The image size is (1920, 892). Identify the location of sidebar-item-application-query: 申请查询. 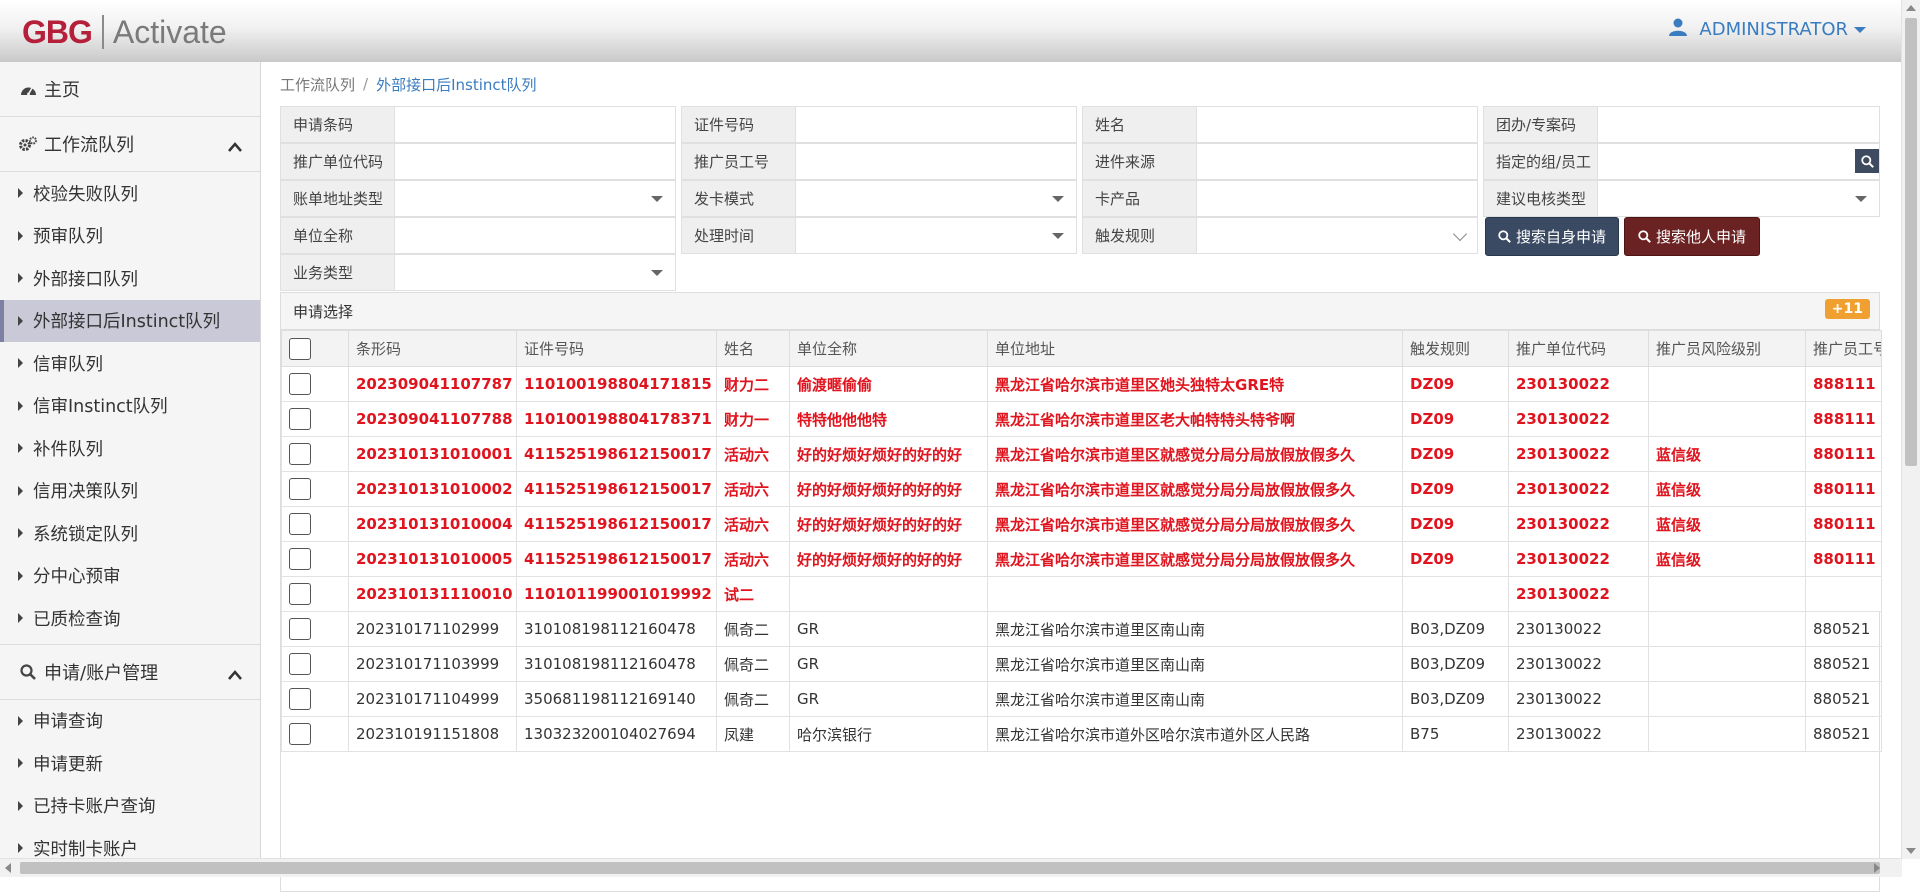
(130, 721).